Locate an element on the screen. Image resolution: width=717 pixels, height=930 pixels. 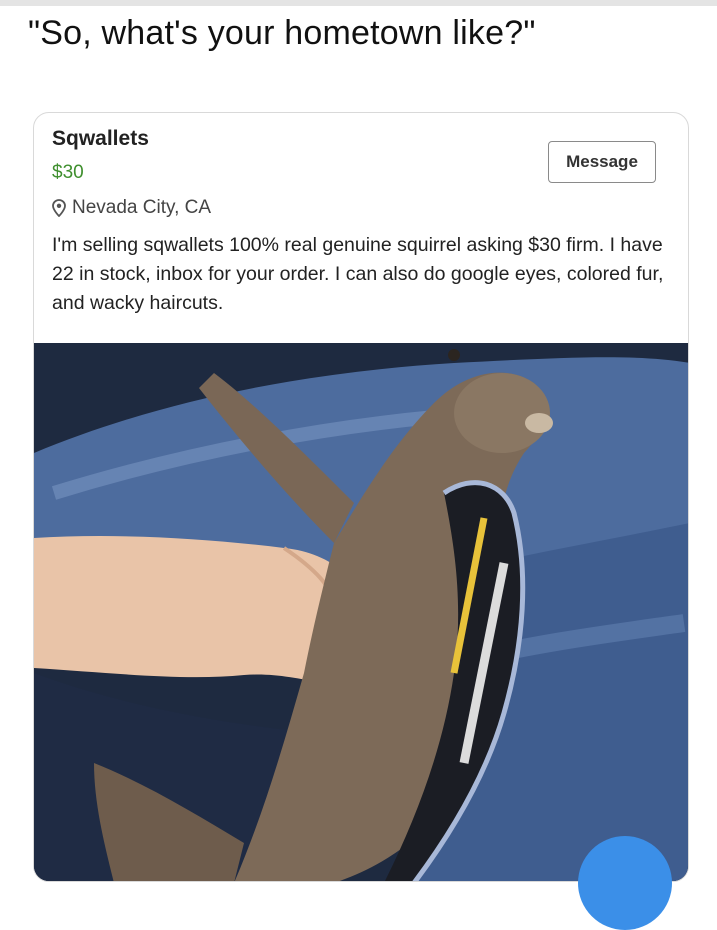
floating-action-button is located at coordinates (625, 883).